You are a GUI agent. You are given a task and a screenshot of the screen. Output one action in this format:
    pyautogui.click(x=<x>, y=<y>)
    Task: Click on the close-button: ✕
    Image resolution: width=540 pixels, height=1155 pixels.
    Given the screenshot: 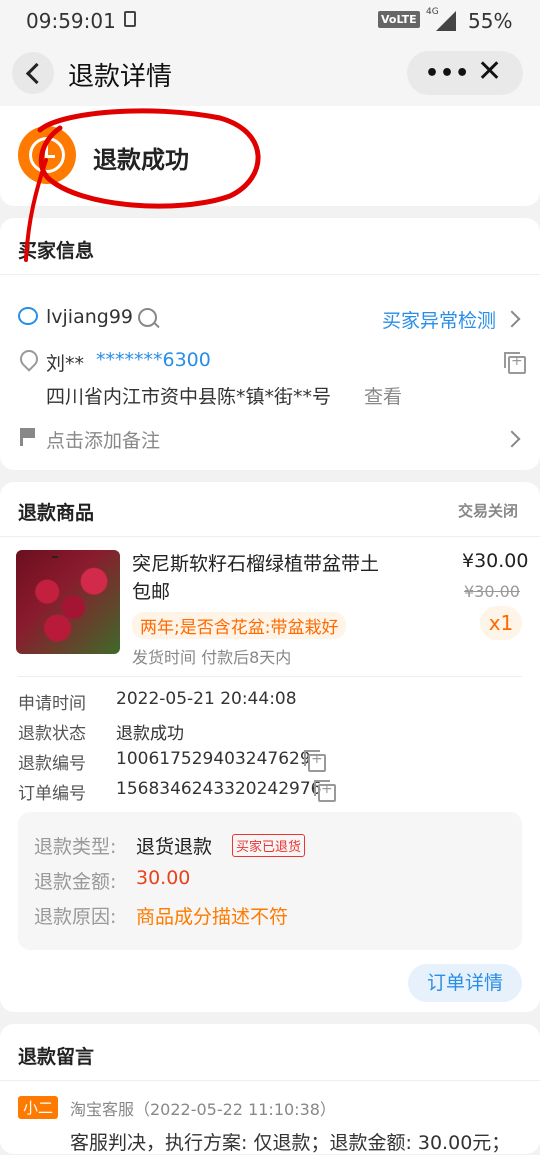 What is the action you would take?
    pyautogui.click(x=489, y=71)
    